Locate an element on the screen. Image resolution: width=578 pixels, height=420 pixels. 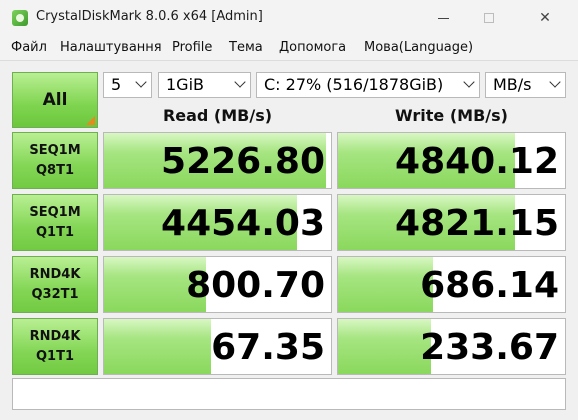
test-size-value: 1GiB is located at coordinates (185, 84).